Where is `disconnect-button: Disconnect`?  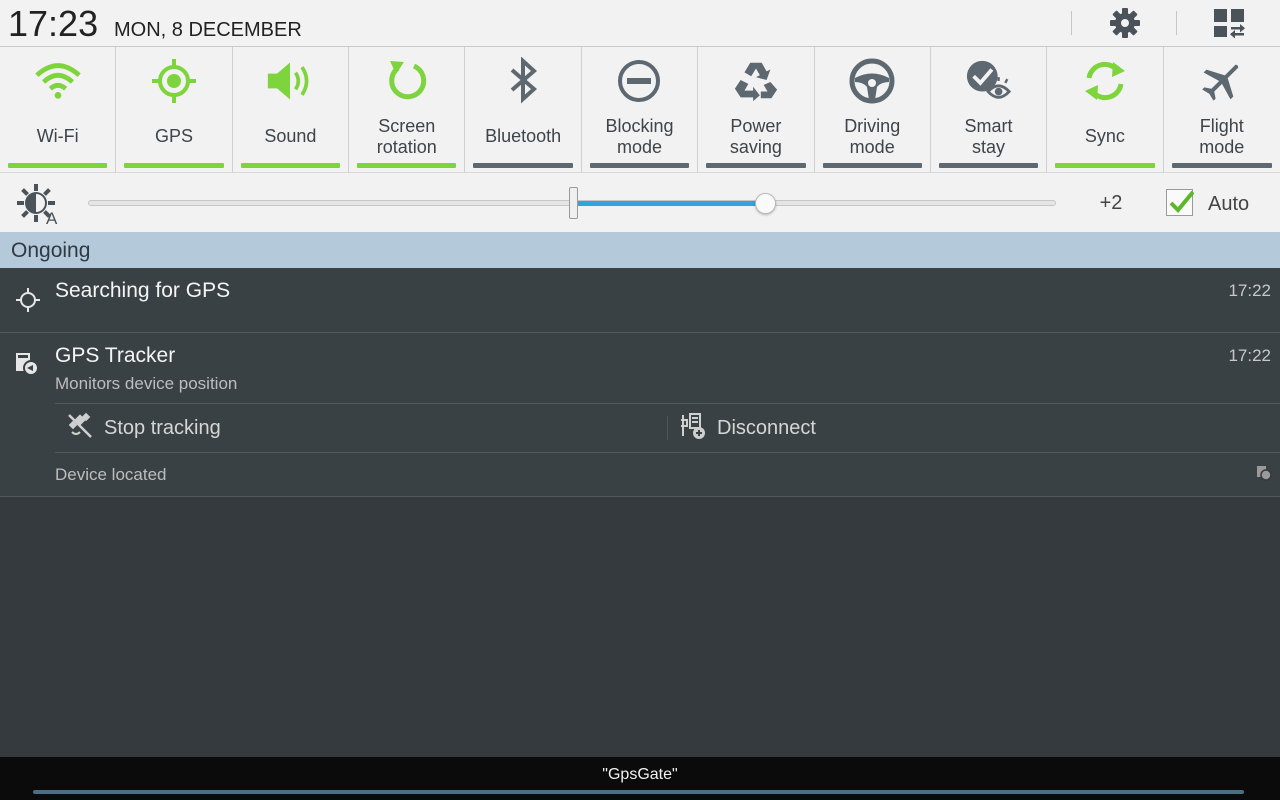 disconnect-button: Disconnect is located at coordinates (747, 428).